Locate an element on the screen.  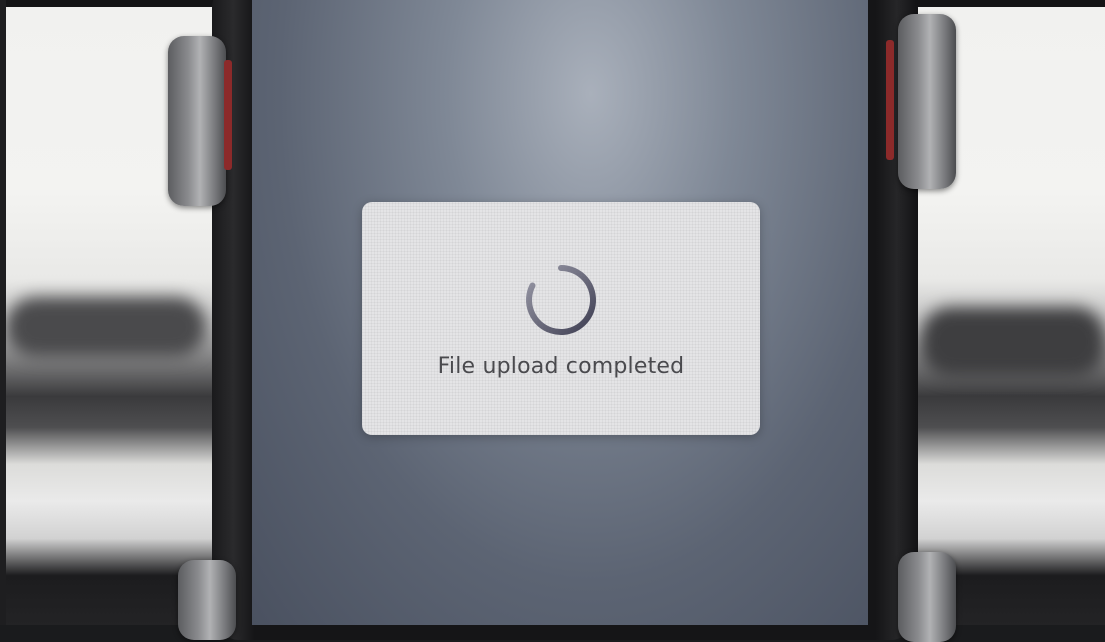
background-blur-left is located at coordinates (106, 327).